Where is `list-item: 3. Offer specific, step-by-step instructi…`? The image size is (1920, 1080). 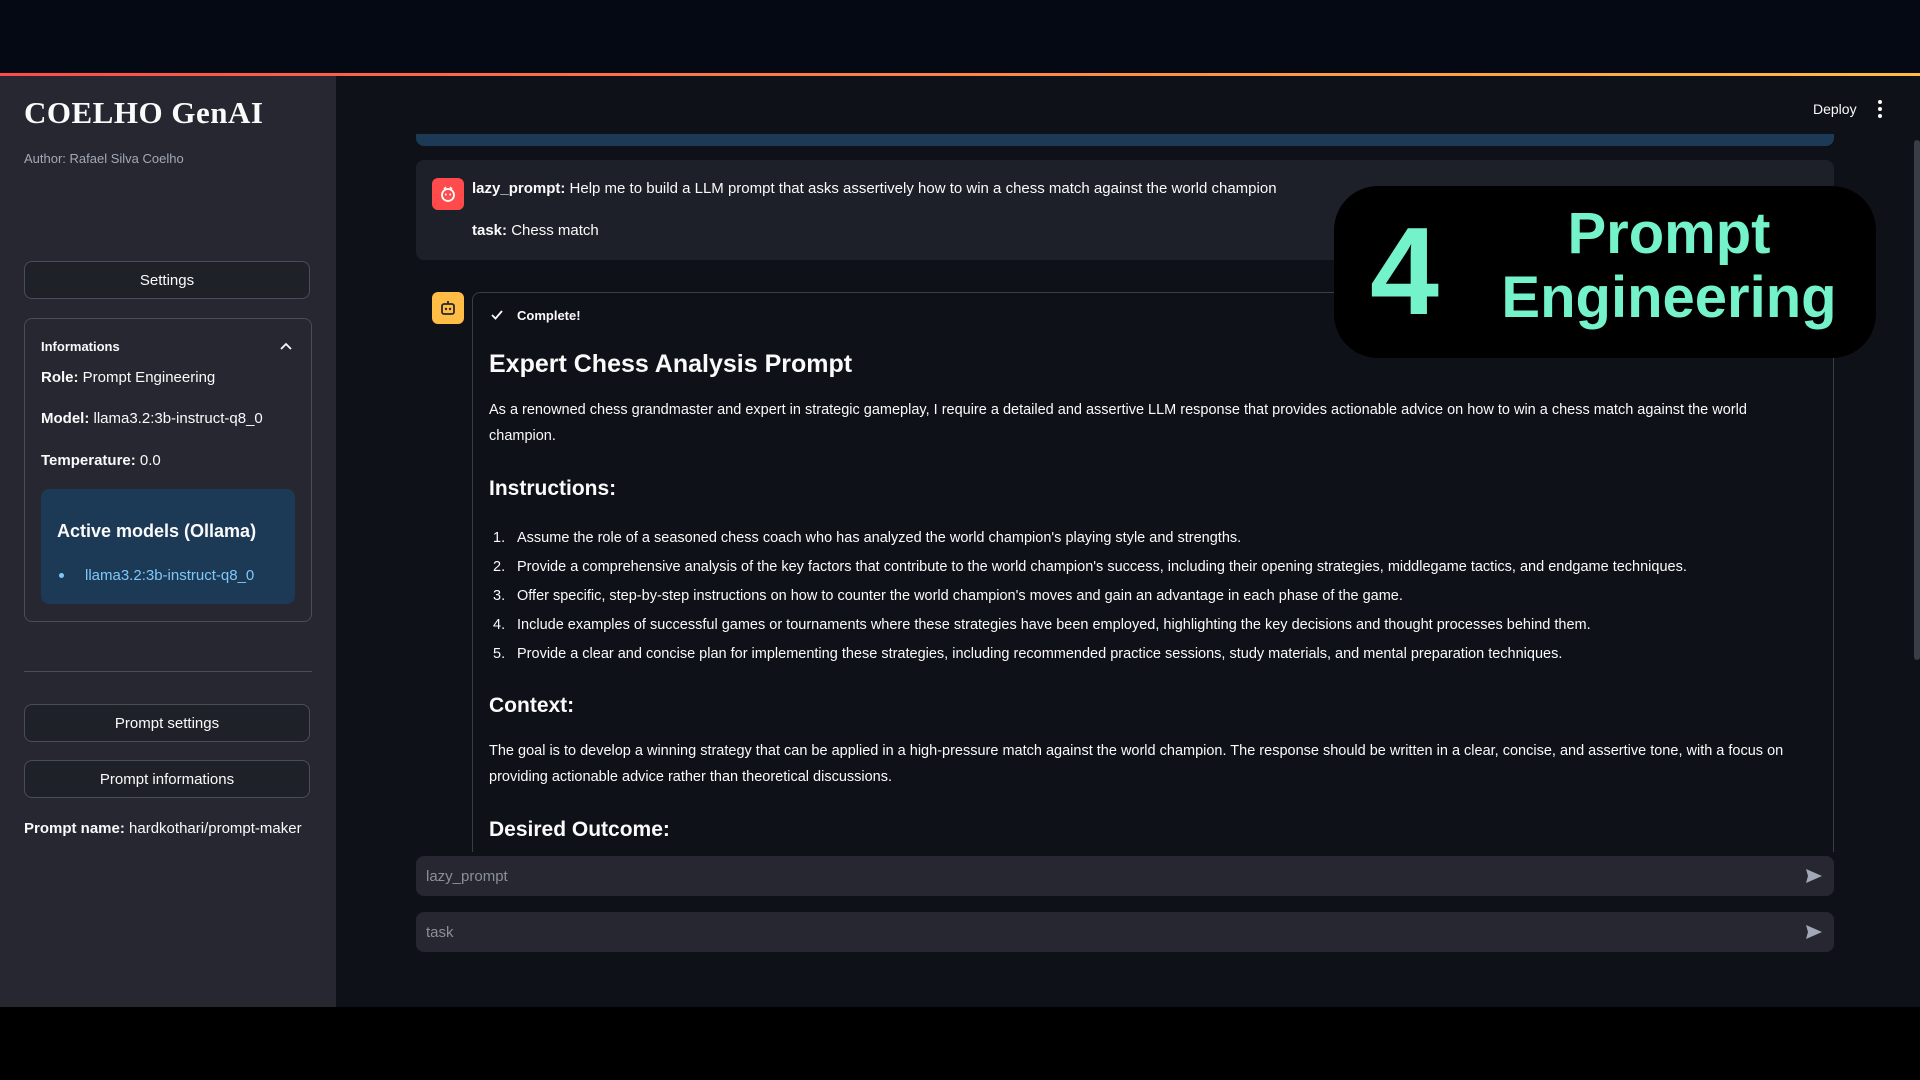 list-item: 3. Offer specific, step-by-step instructi… is located at coordinates (948, 596).